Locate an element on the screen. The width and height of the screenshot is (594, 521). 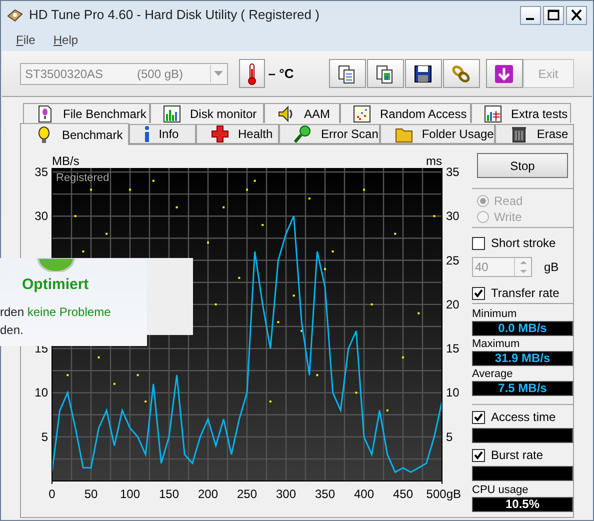
x-axis-label: 300 is located at coordinates (286, 494).